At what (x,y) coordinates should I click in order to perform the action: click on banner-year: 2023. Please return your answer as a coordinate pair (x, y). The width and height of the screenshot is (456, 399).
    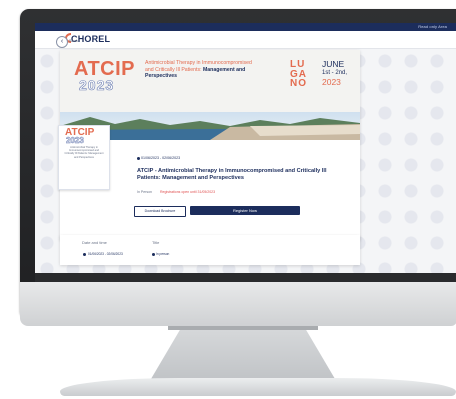
    Looking at the image, I should click on (97, 85).